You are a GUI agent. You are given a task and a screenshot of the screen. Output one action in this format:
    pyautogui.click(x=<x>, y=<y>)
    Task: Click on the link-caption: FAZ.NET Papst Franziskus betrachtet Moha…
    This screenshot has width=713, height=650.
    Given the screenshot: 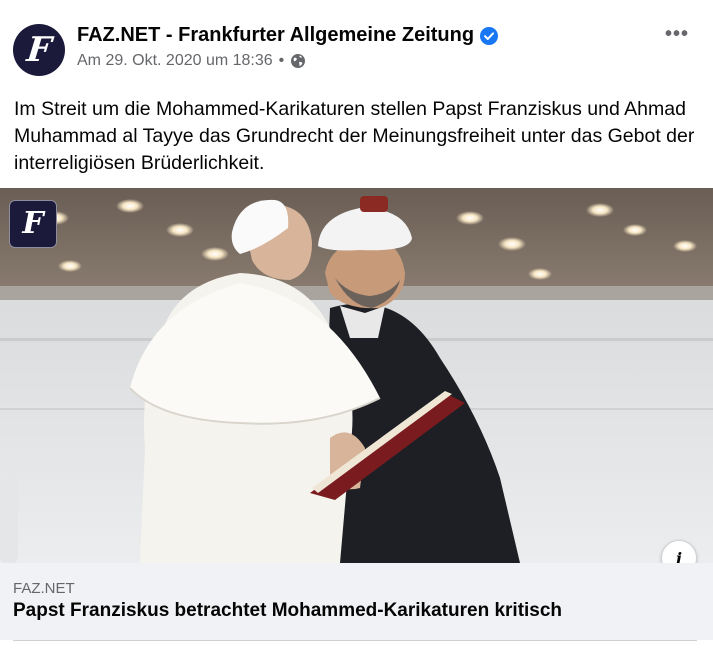 What is the action you would take?
    pyautogui.click(x=356, y=601)
    